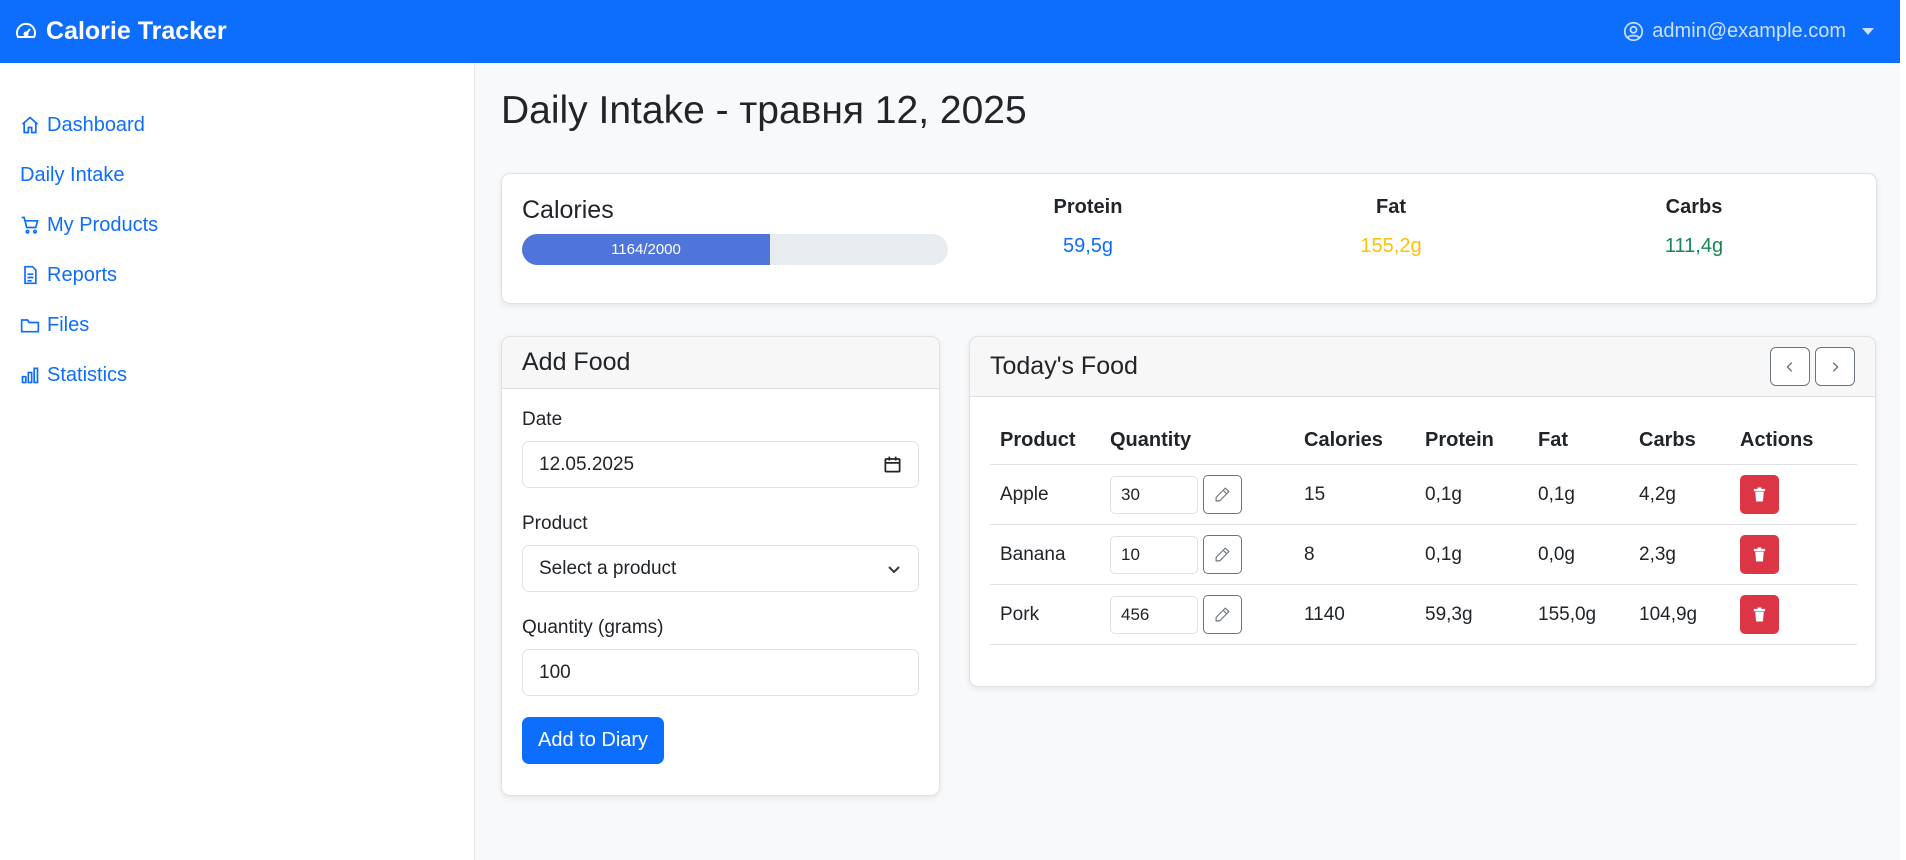 The height and width of the screenshot is (860, 1906). Describe the element at coordinates (30, 225) in the screenshot. I see `cart-icon` at that location.